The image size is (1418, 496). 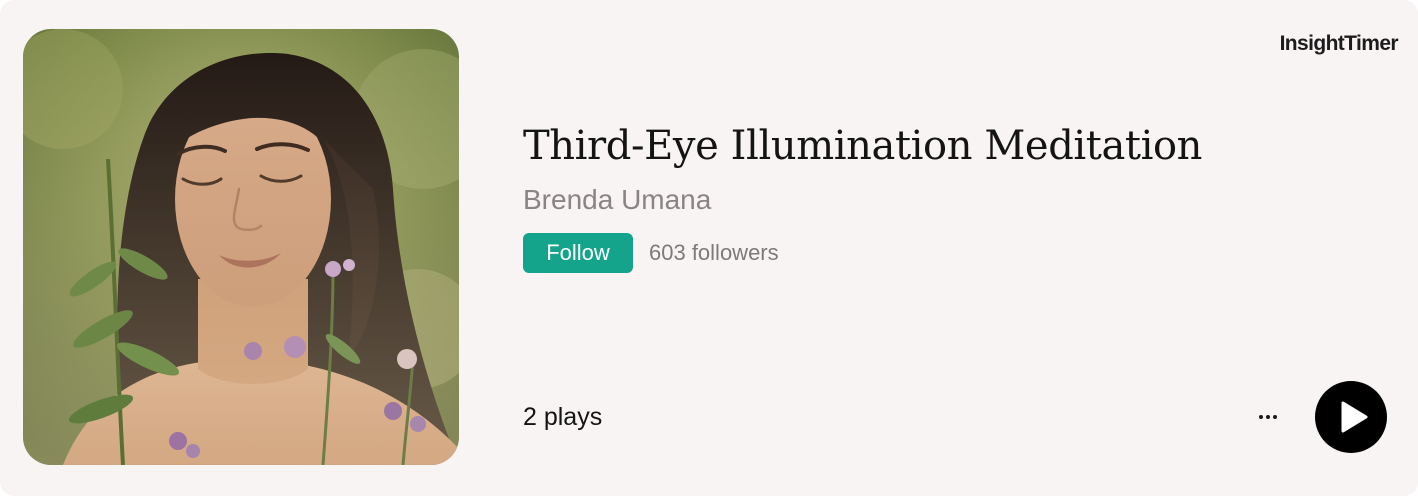 I want to click on author-name: Brenda Umana, so click(x=617, y=200).